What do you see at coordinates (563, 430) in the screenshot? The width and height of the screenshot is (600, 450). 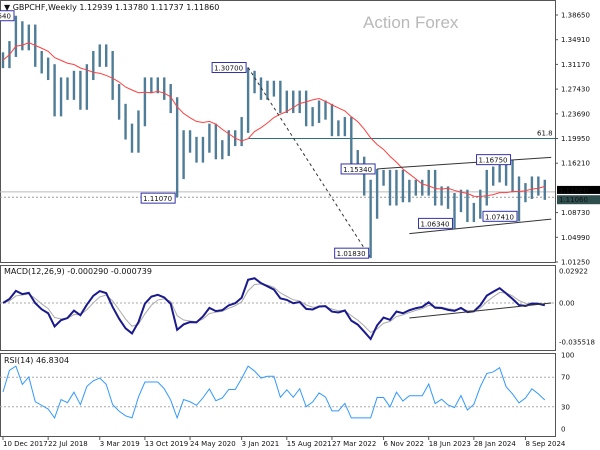 I see `rsi-tick-label: 0` at bounding box center [563, 430].